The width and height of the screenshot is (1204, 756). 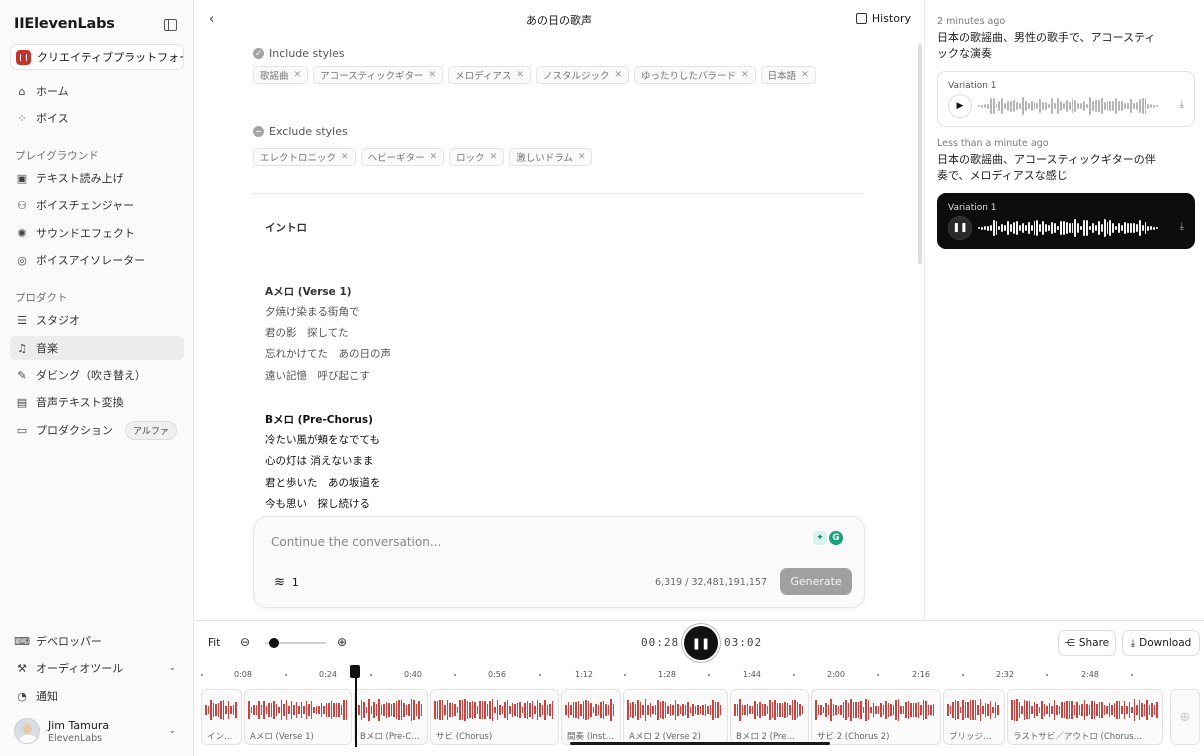 I want to click on ruler-tick: 1:44, so click(x=752, y=674).